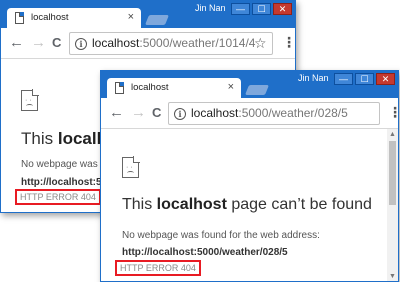 The height and width of the screenshot is (282, 400). Describe the element at coordinates (392, 173) in the screenshot. I see `scroll-thumb` at that location.